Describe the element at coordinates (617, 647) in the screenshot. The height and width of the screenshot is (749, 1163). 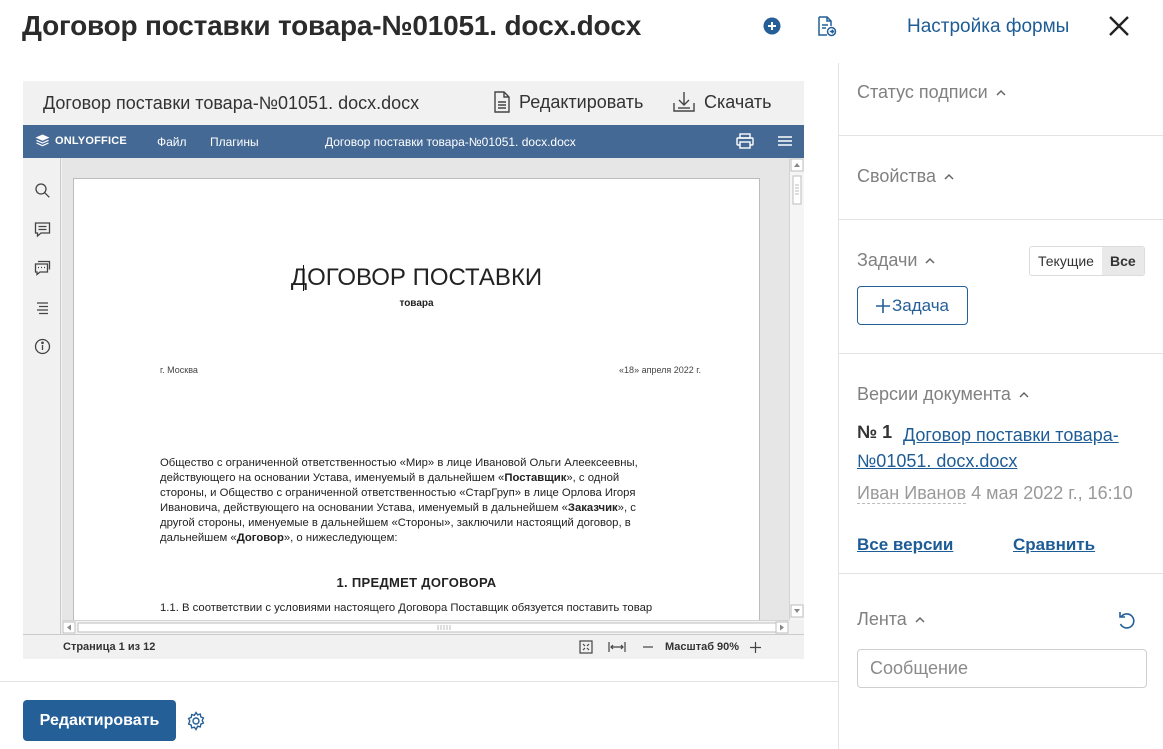
I see `fit-width-icon` at that location.